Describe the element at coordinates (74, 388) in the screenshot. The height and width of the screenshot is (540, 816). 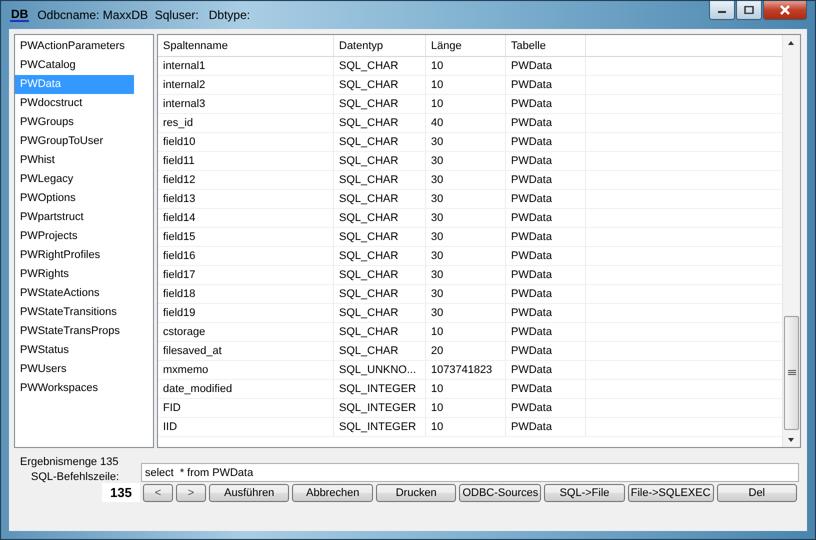
I see `table-list-item: PWWorkspaces` at that location.